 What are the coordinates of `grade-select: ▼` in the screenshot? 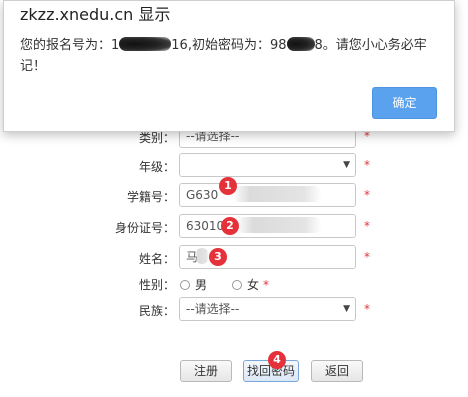 It's located at (267, 165).